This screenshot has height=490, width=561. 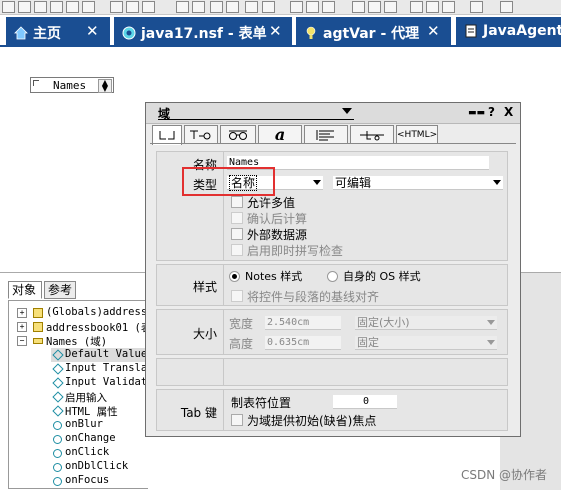 What do you see at coordinates (365, 402) in the screenshot?
I see `tab-order-field: 0` at bounding box center [365, 402].